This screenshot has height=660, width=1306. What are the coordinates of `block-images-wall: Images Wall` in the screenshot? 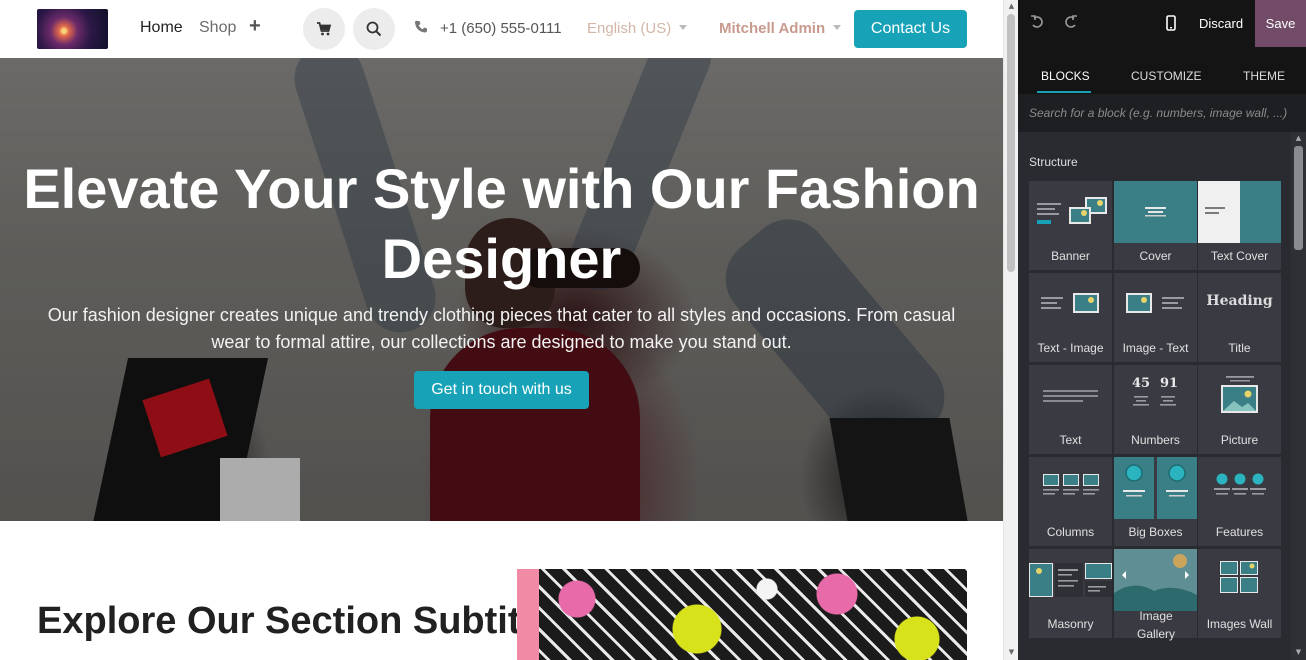 It's located at (1239, 593).